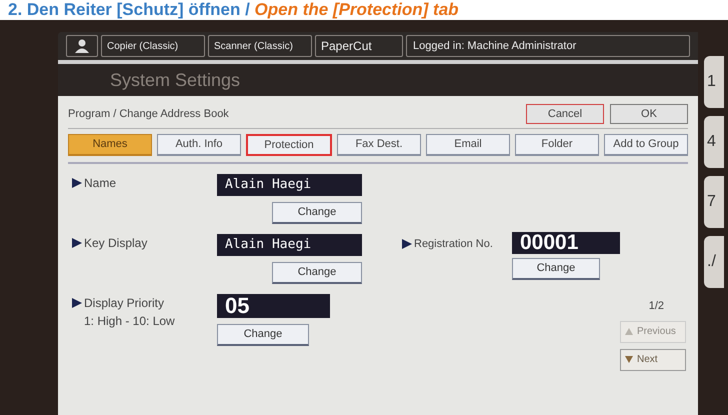  Describe the element at coordinates (175, 80) in the screenshot. I see `window-title: System Settings` at that location.